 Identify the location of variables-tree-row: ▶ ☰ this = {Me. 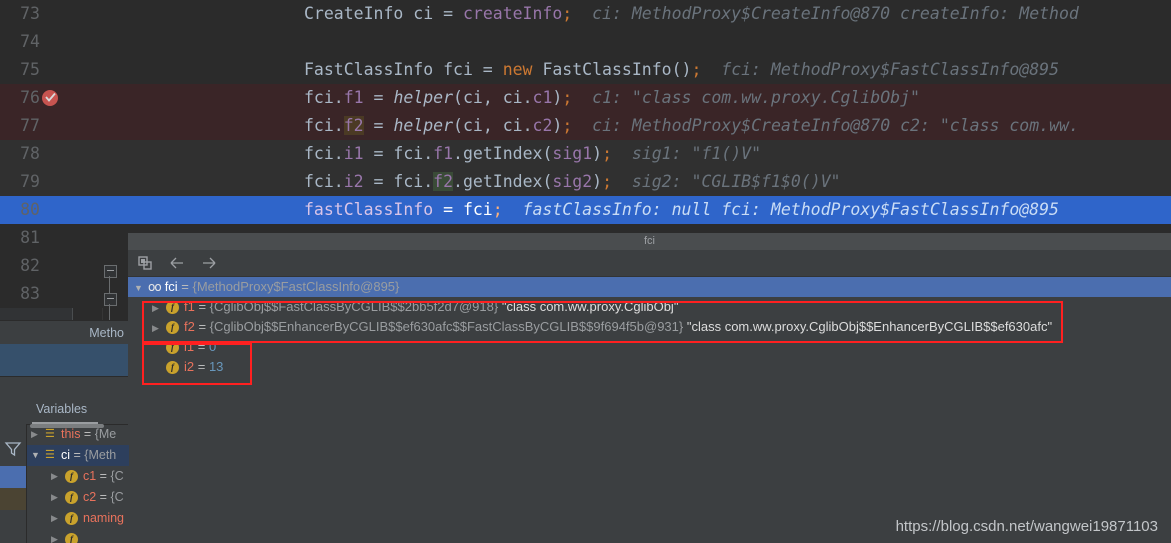
(78, 434).